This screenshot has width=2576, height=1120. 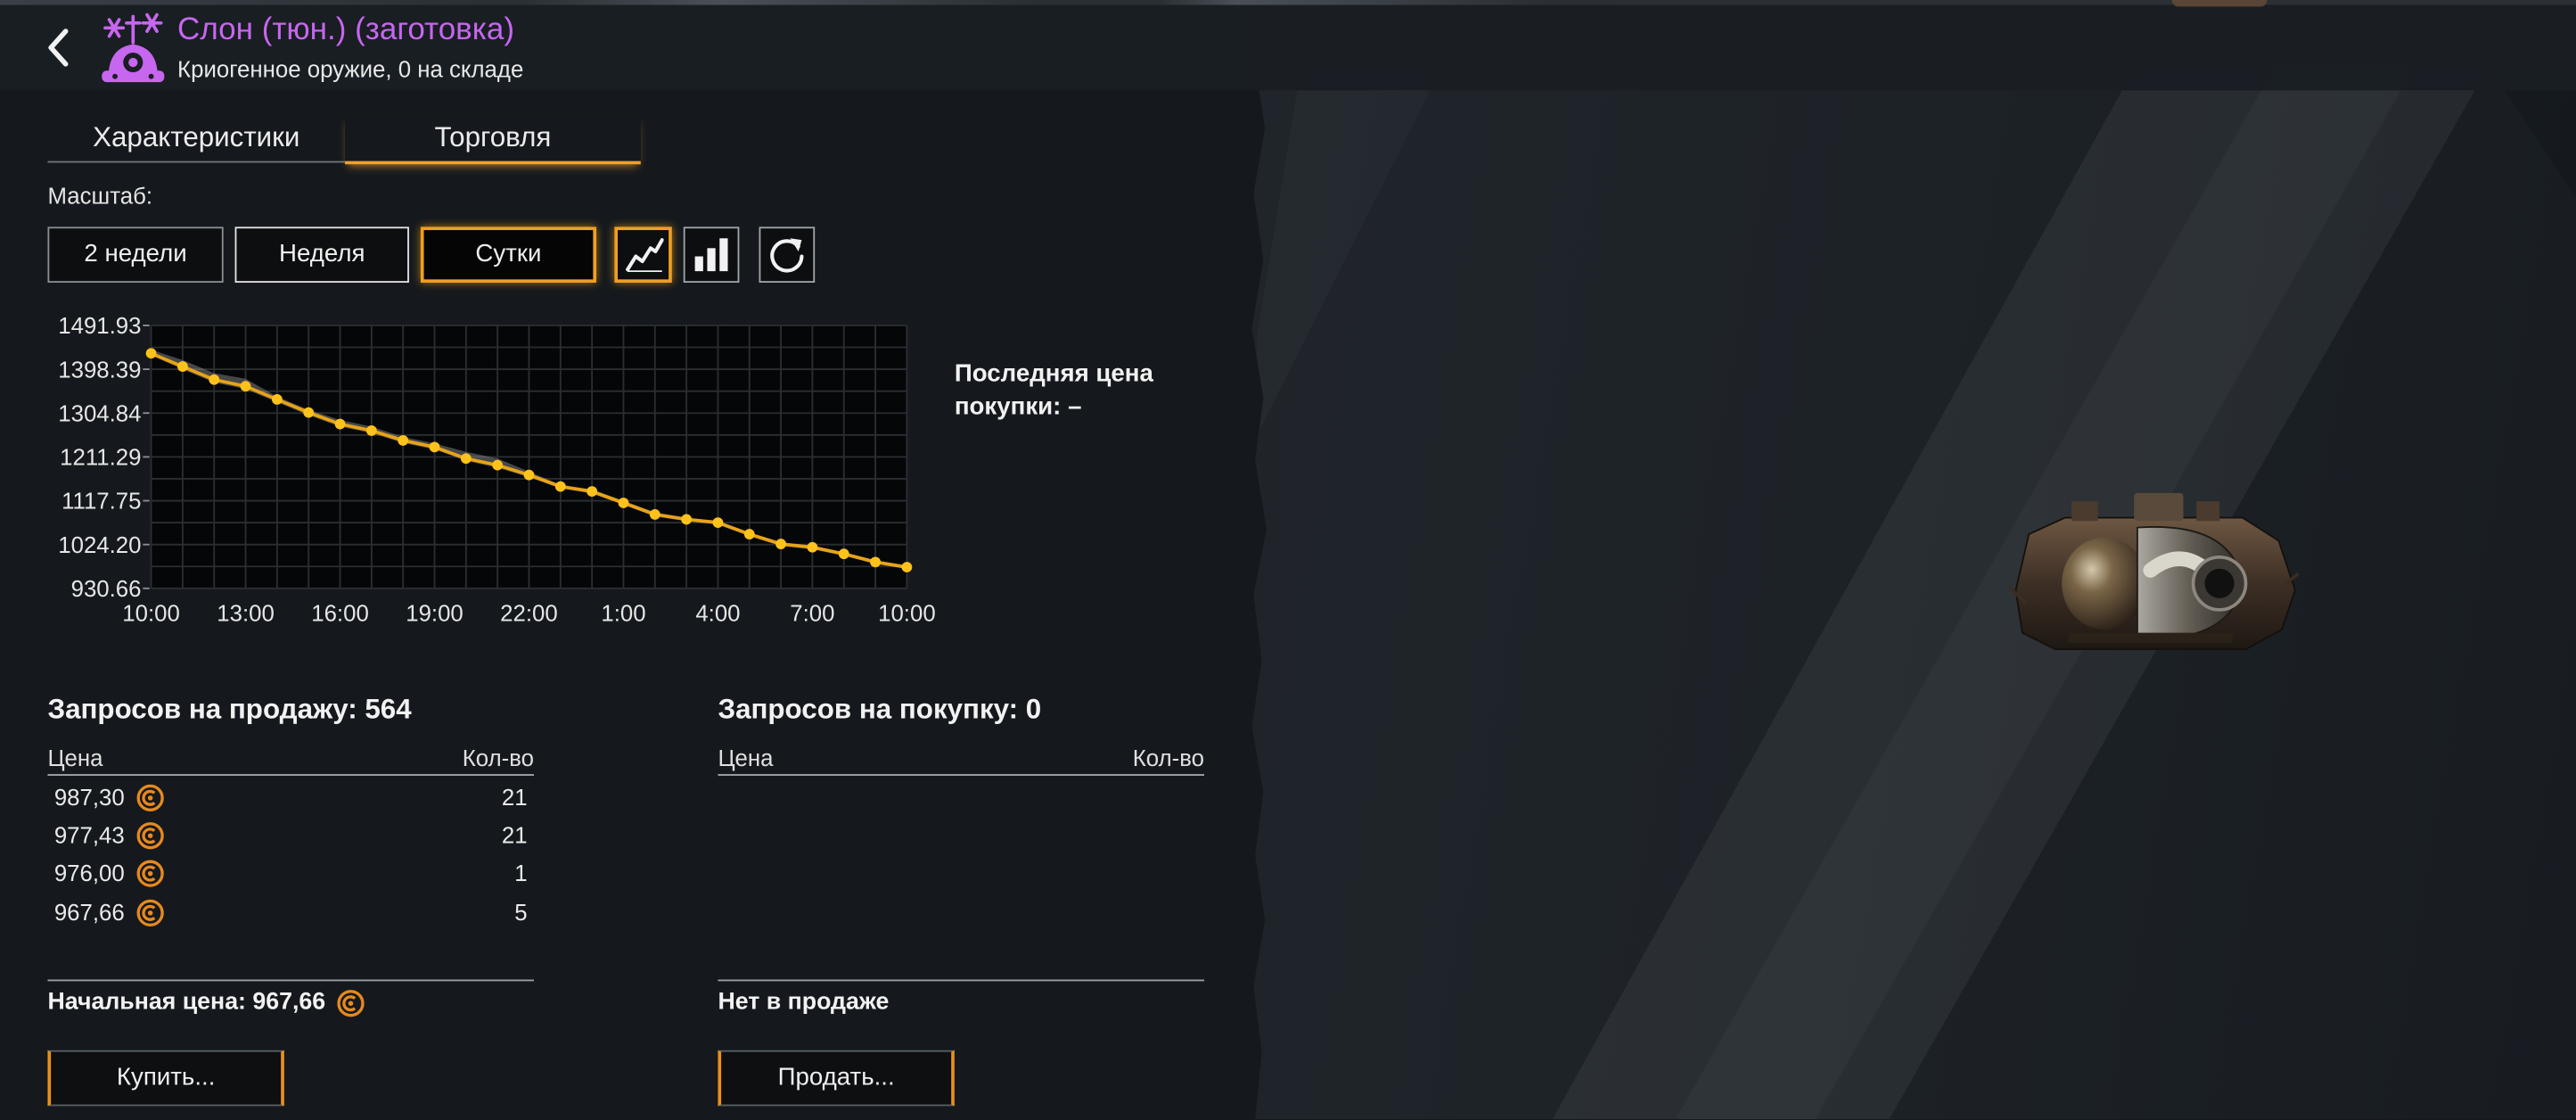 I want to click on order-price: 967,66, so click(x=89, y=912).